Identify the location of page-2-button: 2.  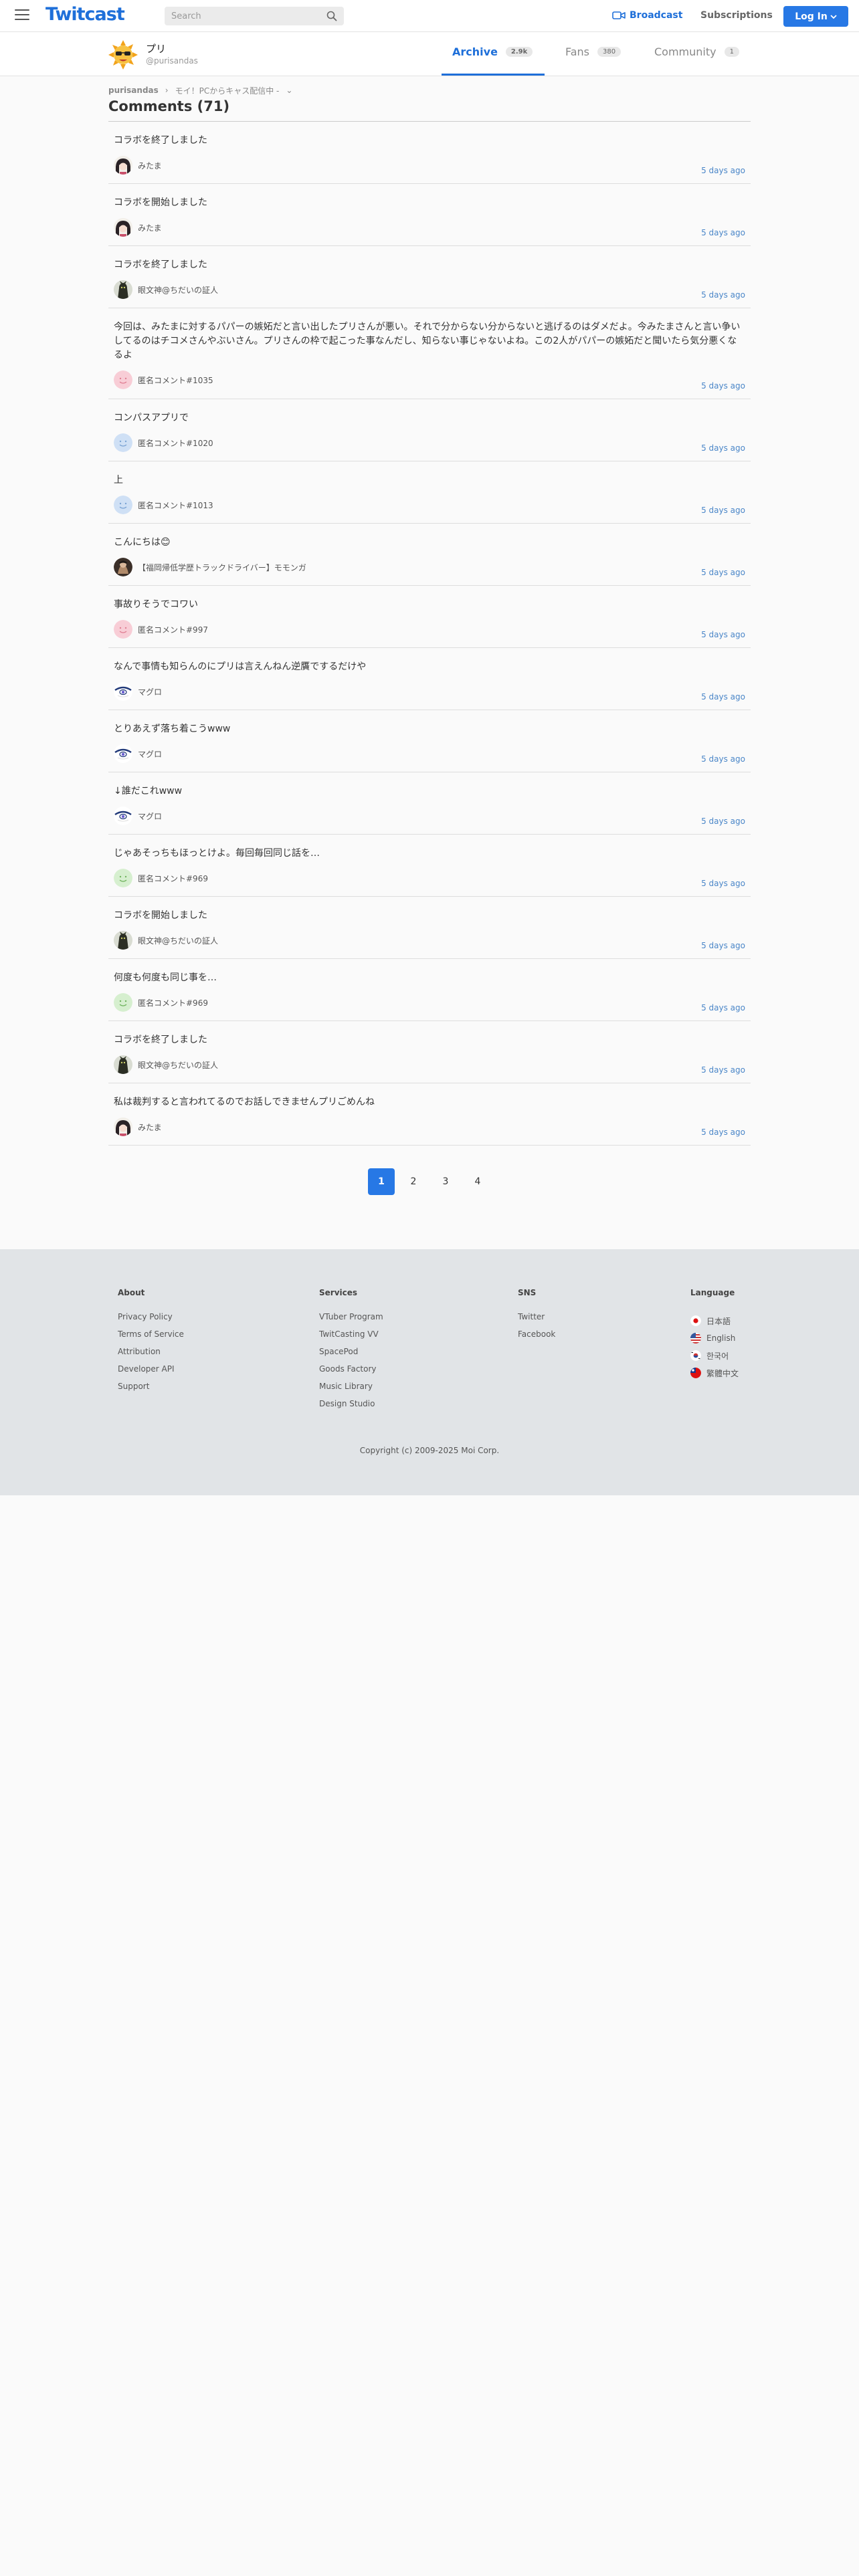
(413, 1181).